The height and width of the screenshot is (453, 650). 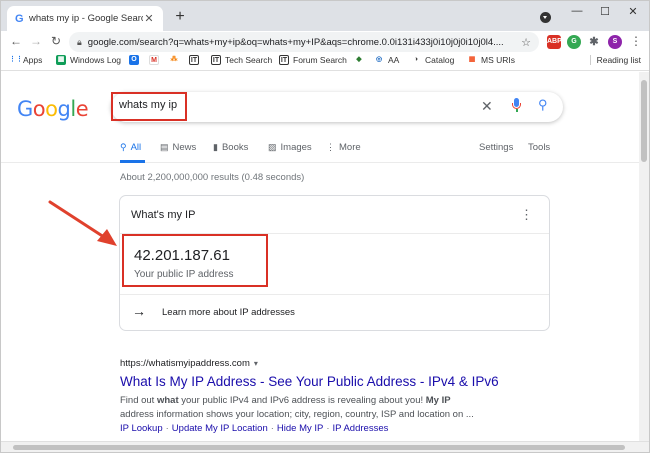 I want to click on settings-link: Settings, so click(x=496, y=147).